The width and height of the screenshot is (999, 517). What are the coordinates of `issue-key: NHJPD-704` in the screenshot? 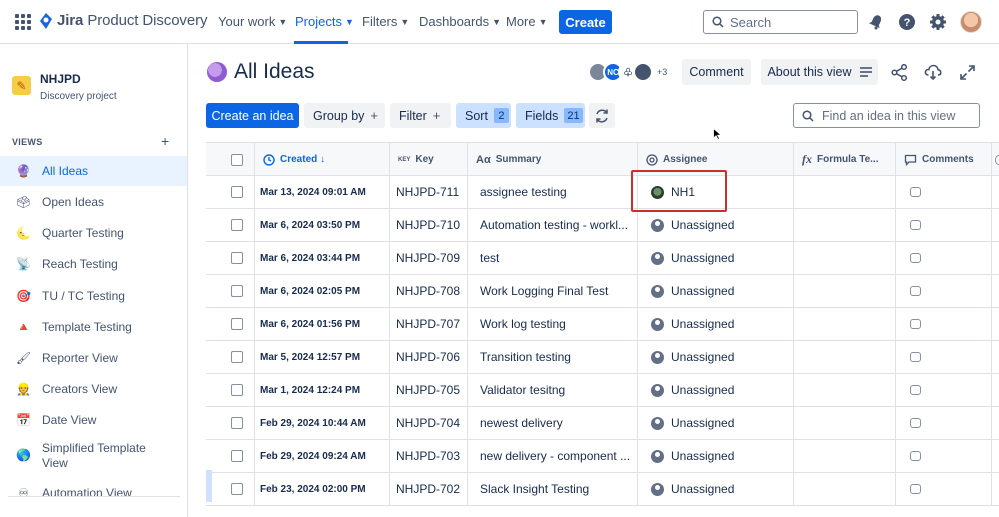 It's located at (429, 423).